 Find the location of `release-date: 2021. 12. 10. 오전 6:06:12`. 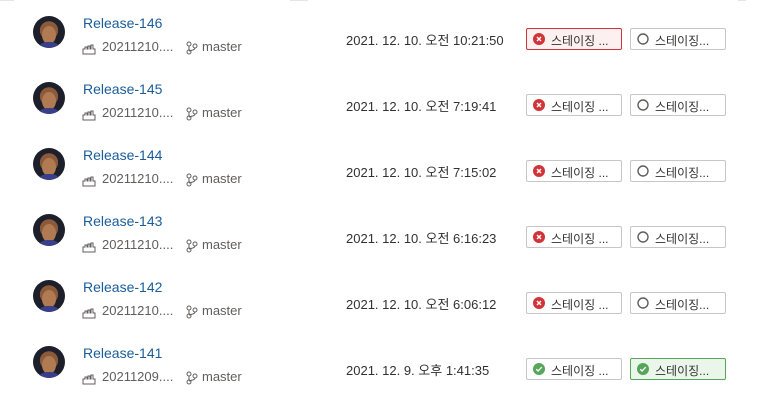

release-date: 2021. 12. 10. 오전 6:06:12 is located at coordinates (421, 304).